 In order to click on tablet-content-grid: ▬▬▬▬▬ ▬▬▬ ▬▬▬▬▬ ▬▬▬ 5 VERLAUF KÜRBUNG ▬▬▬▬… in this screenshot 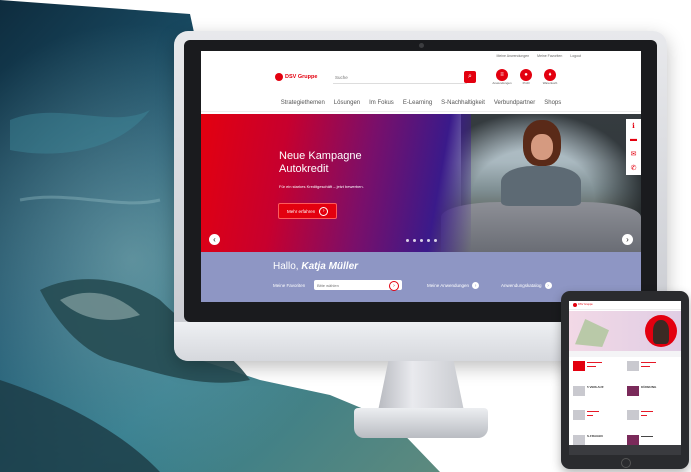, I will do `click(625, 407)`.